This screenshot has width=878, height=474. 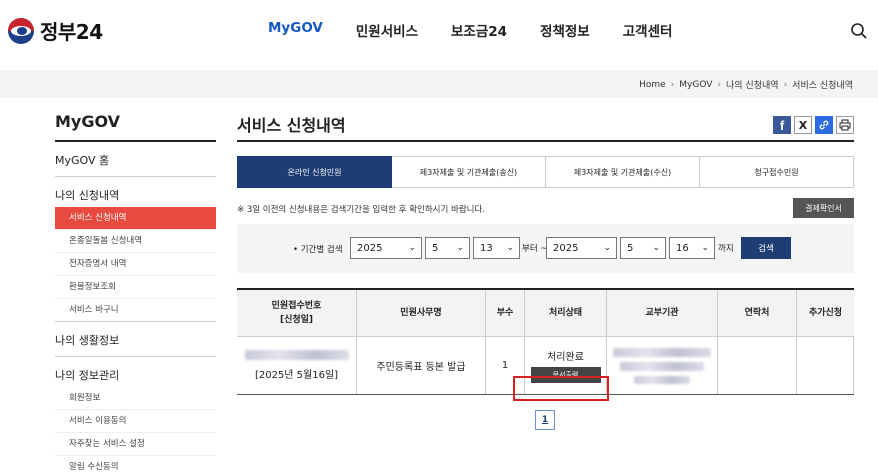 What do you see at coordinates (486, 248) in the screenshot?
I see `from-day-value: 13` at bounding box center [486, 248].